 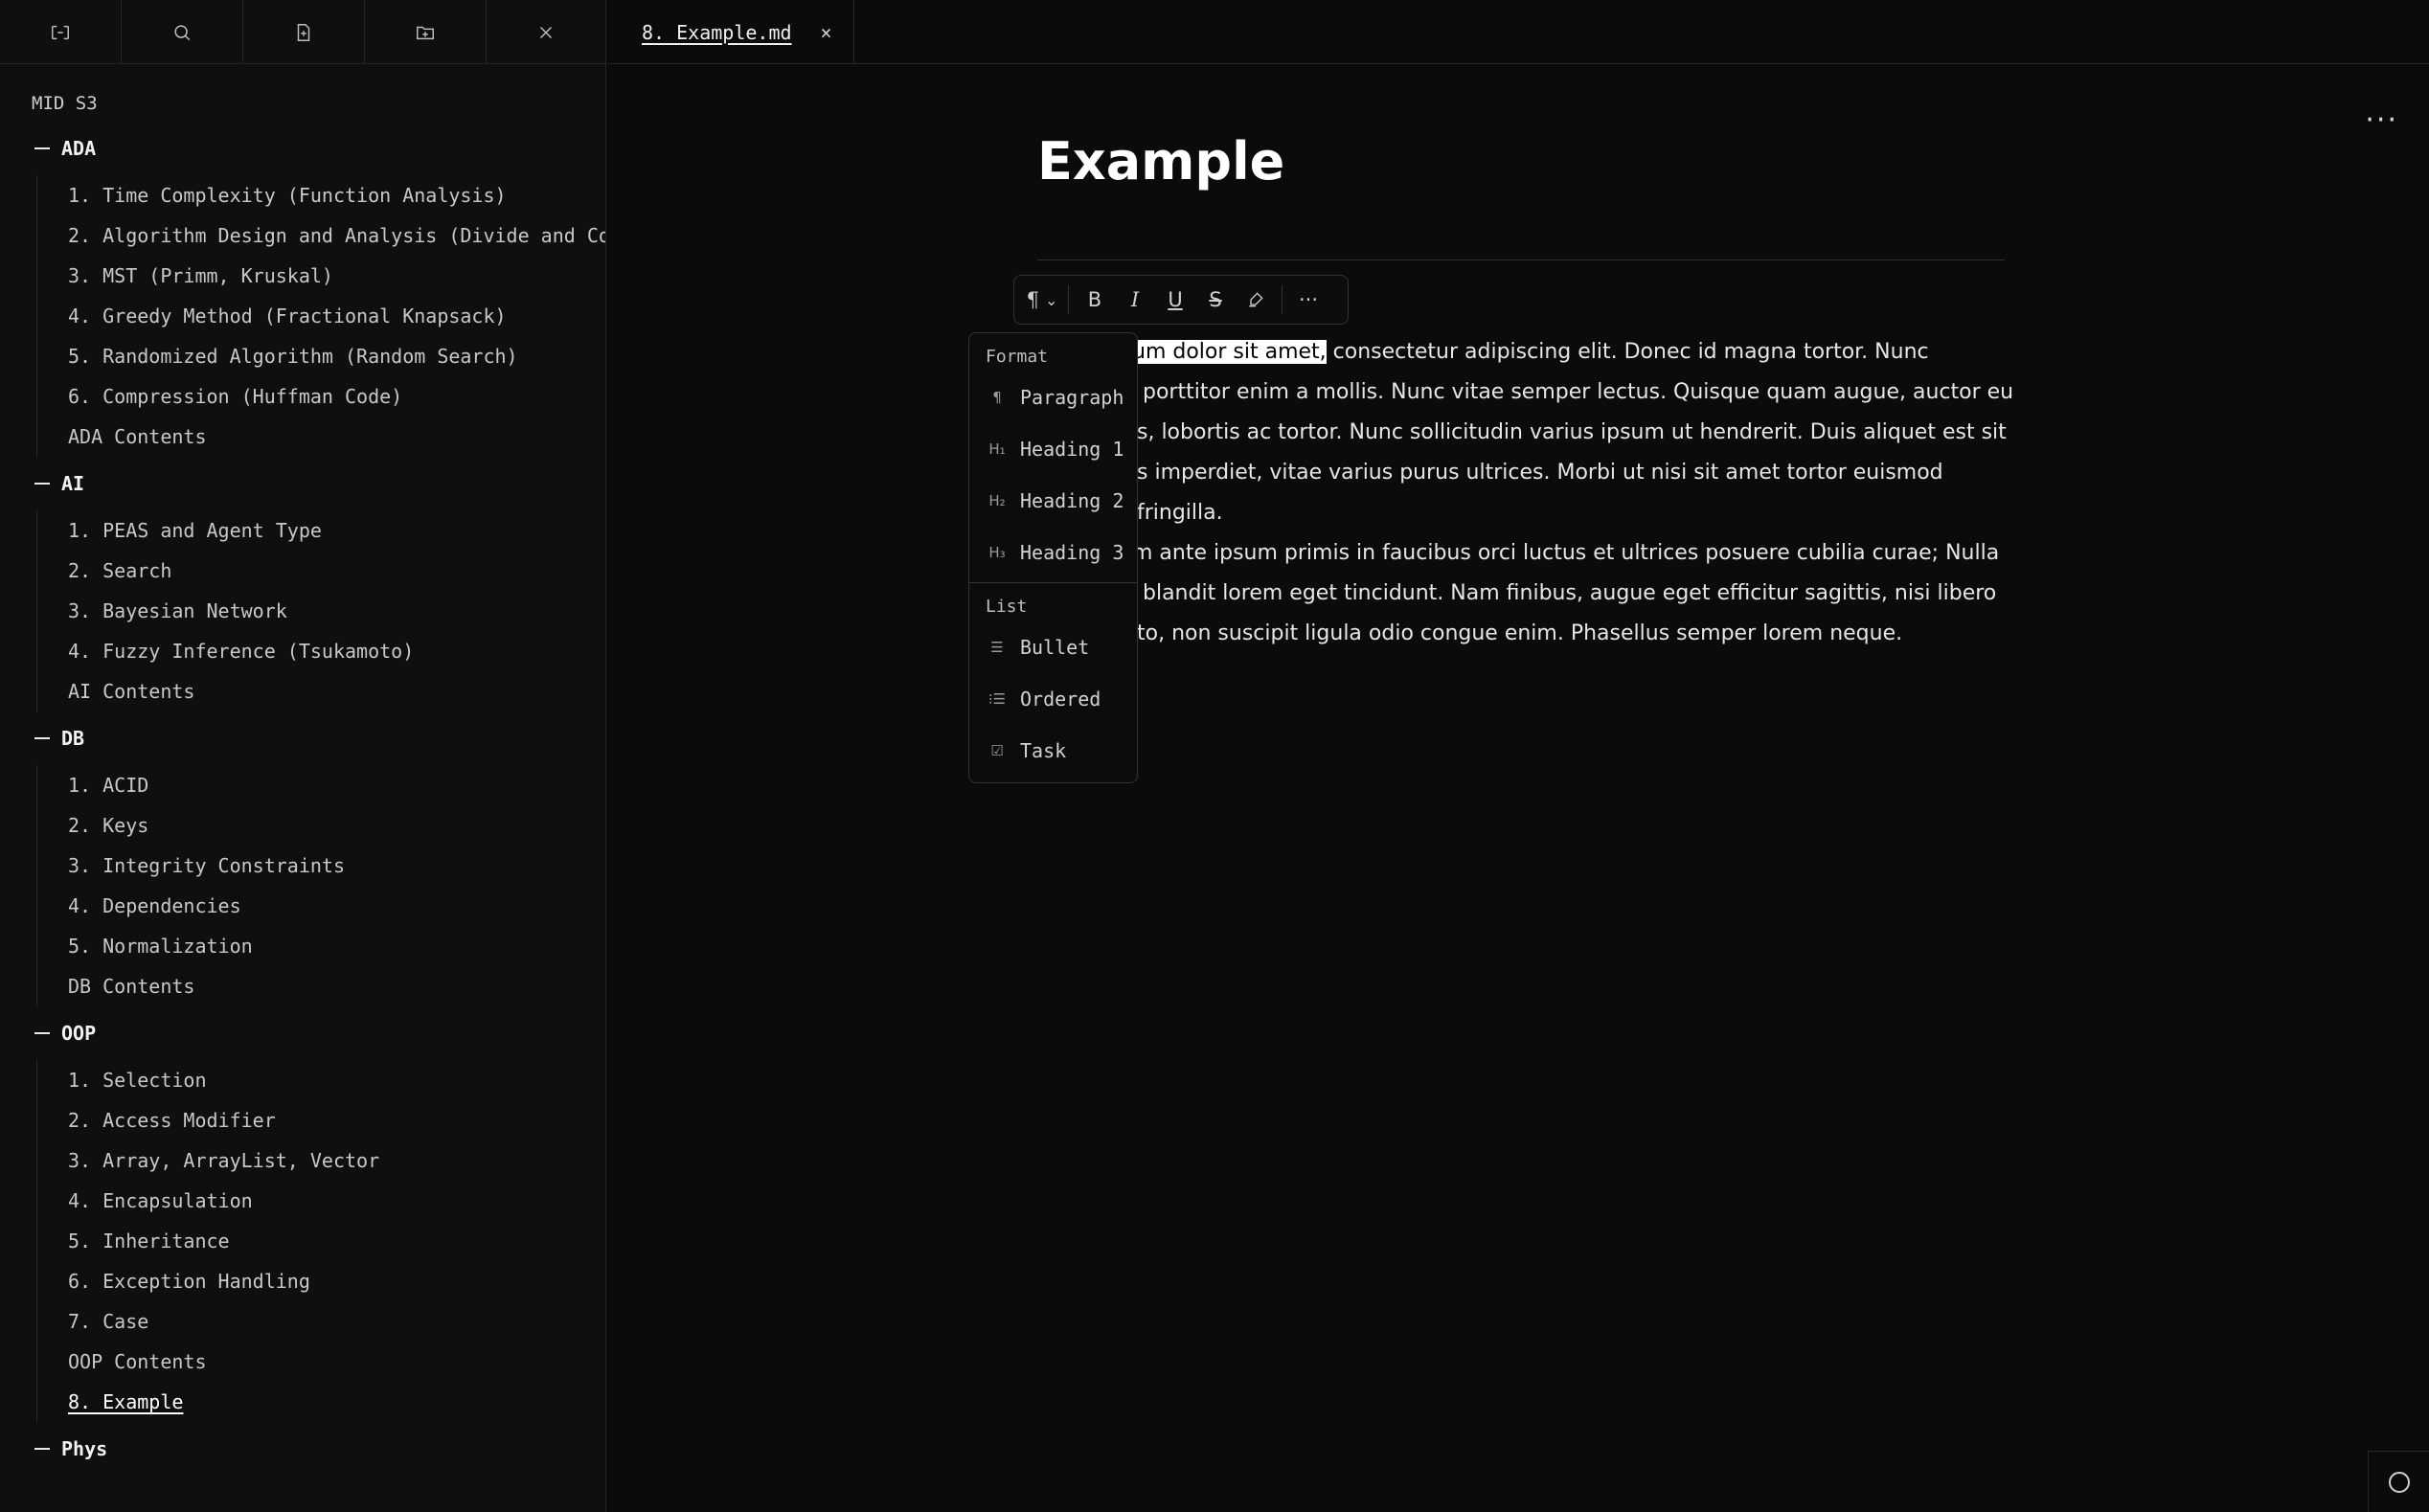 What do you see at coordinates (997, 699) in the screenshot?
I see `ordered-list-icon: ⁝☰` at bounding box center [997, 699].